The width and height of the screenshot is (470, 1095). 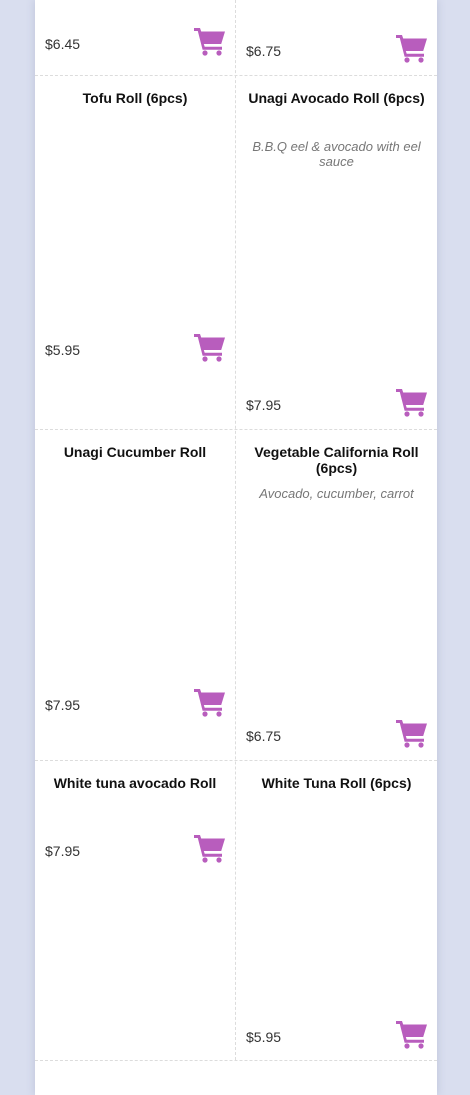 I want to click on menu-item-card: $6.45, so click(x=135, y=37).